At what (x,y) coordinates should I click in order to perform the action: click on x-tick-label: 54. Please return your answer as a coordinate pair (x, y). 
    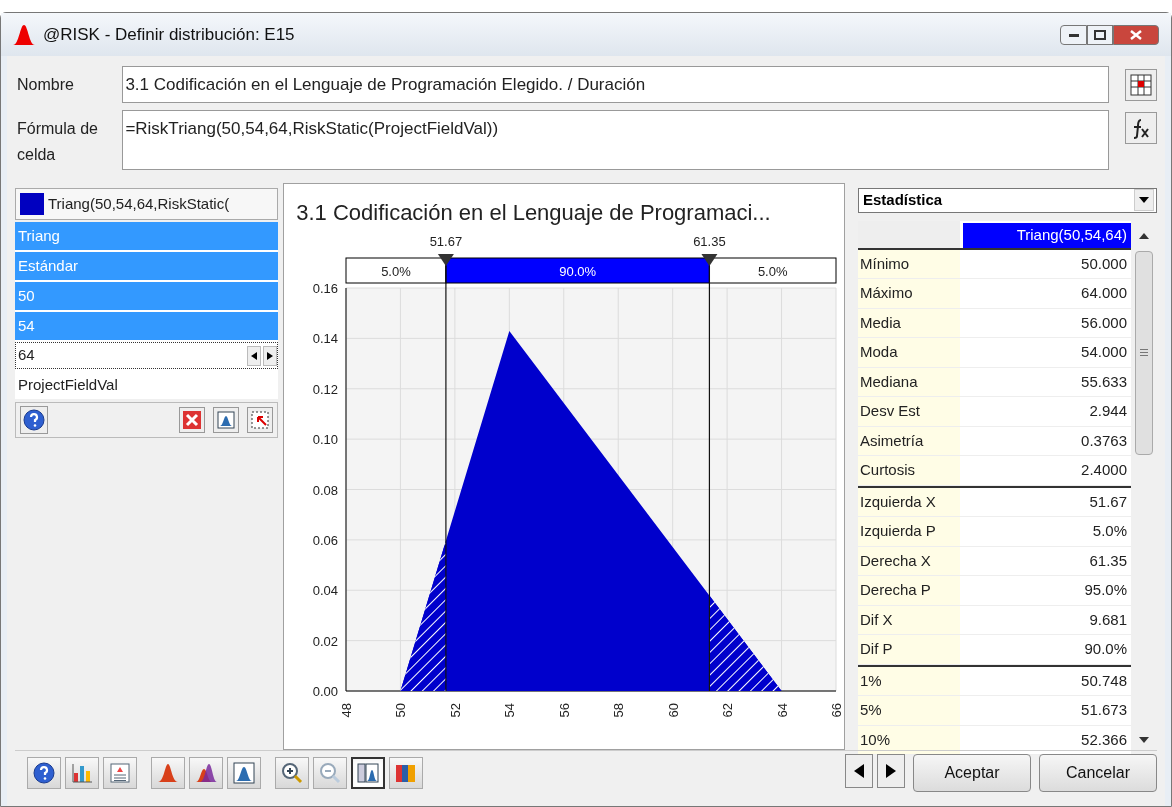
    Looking at the image, I should click on (510, 710).